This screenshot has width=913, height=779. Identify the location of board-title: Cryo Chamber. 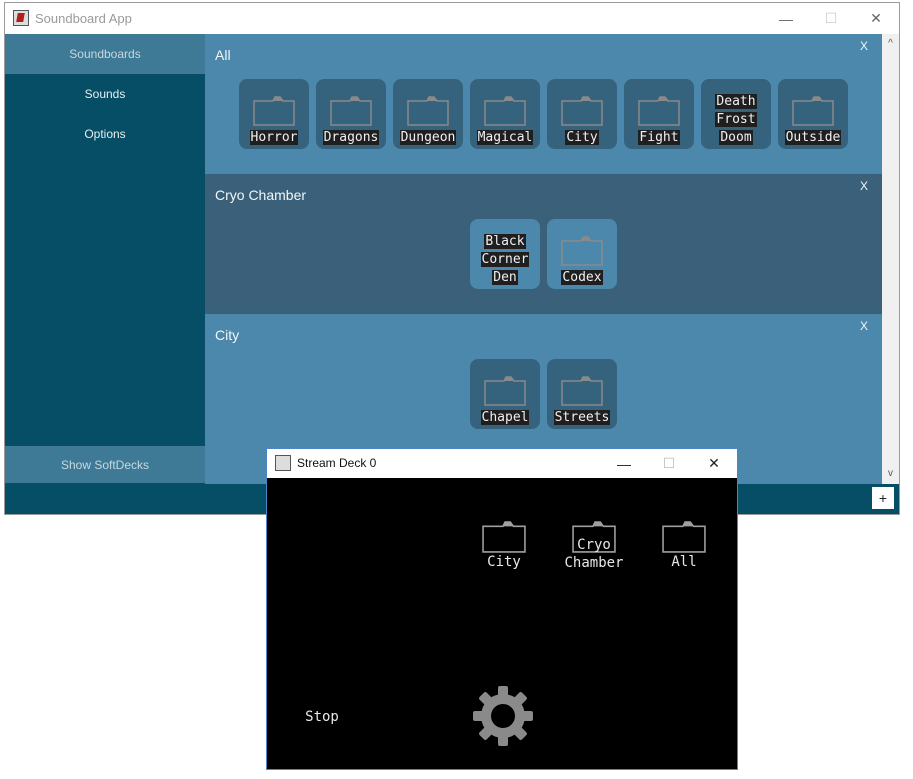
(261, 195).